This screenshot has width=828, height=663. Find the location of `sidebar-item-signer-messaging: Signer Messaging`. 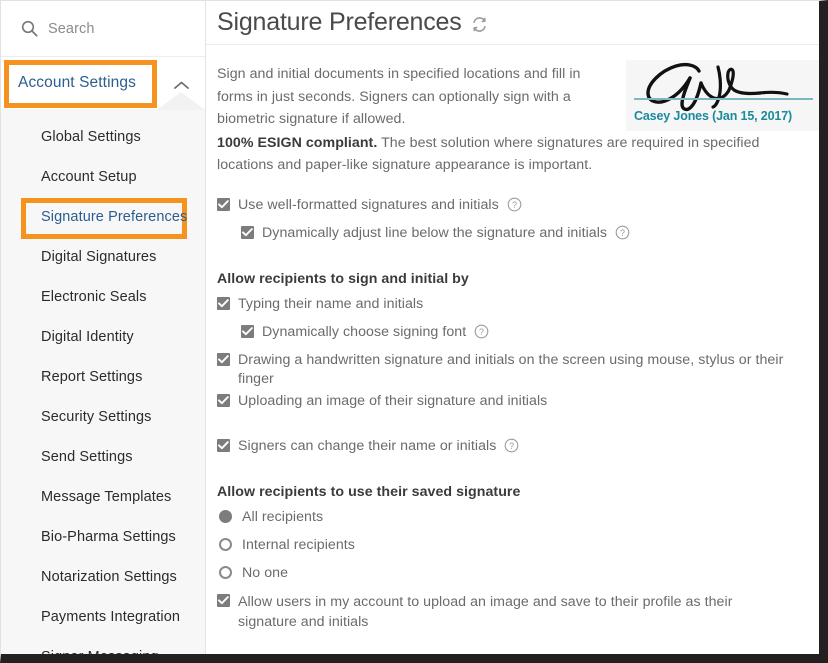

sidebar-item-signer-messaging: Signer Messaging is located at coordinates (103, 650).